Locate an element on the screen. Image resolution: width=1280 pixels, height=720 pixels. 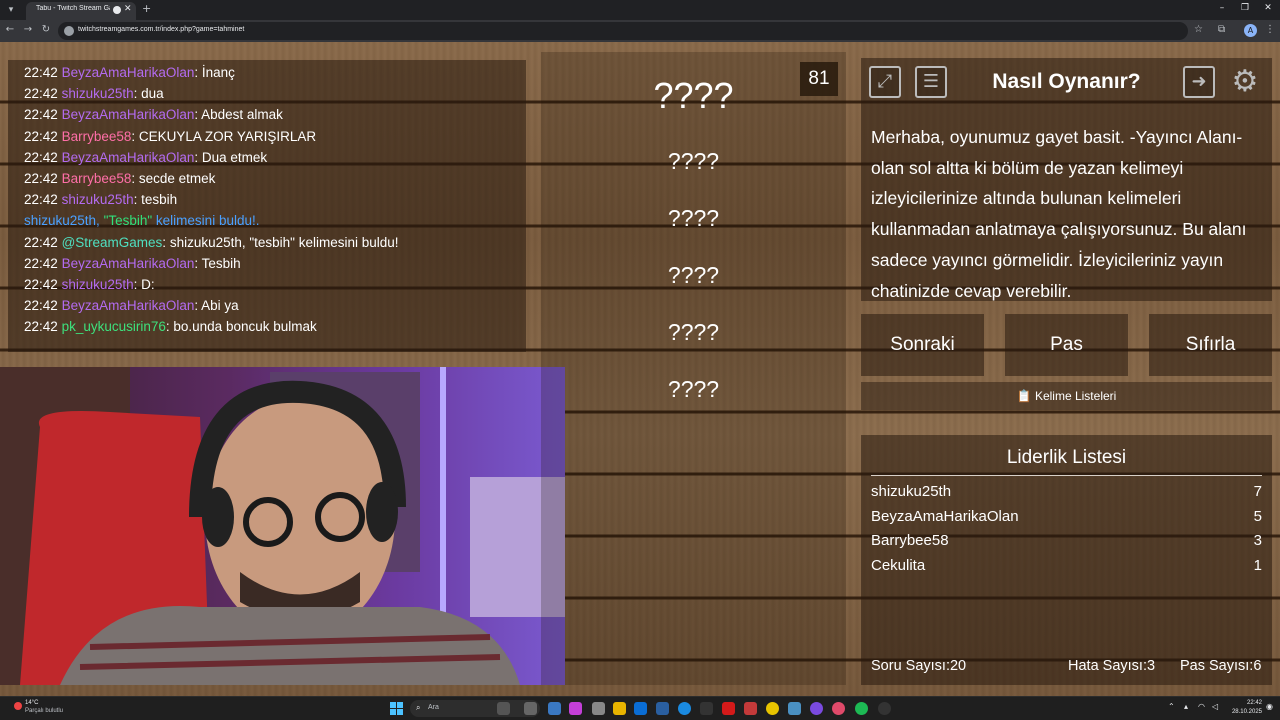
audio-playing-icon is located at coordinates (117, 10).